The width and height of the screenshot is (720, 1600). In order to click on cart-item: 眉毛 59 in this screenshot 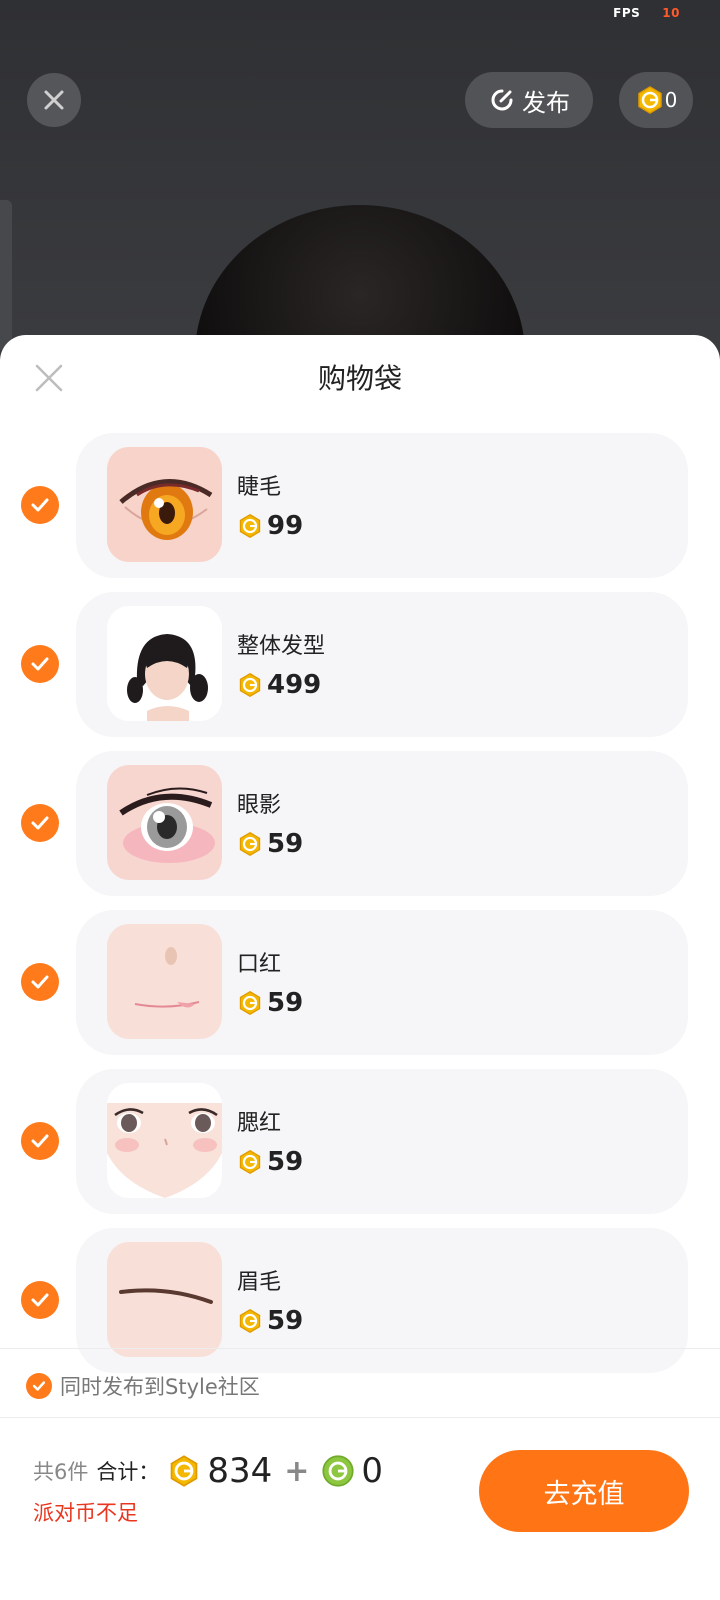, I will do `click(360, 1300)`.